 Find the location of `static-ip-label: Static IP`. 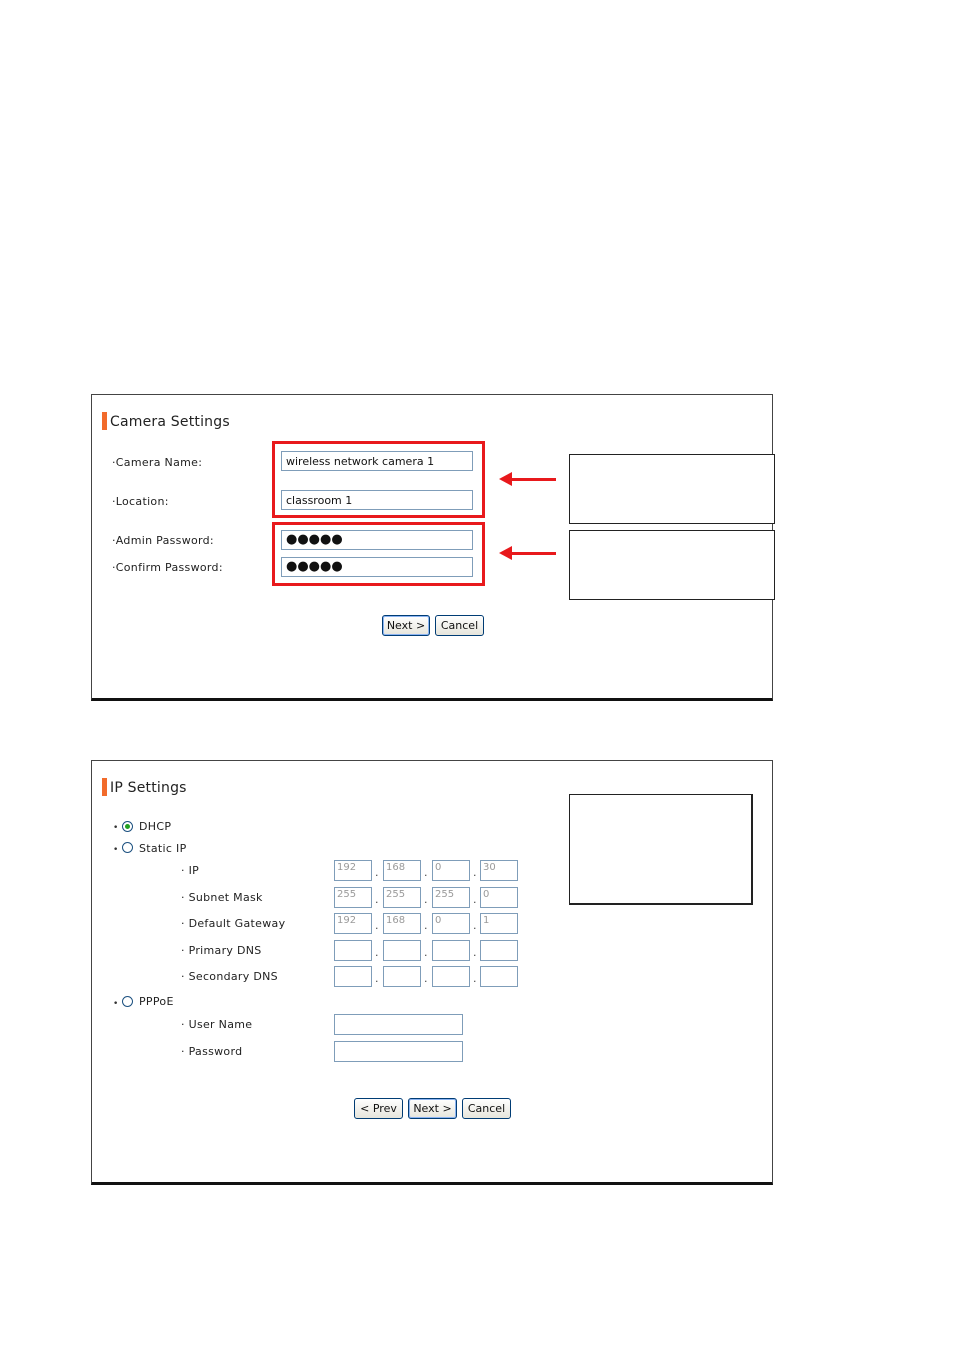

static-ip-label: Static IP is located at coordinates (163, 848).